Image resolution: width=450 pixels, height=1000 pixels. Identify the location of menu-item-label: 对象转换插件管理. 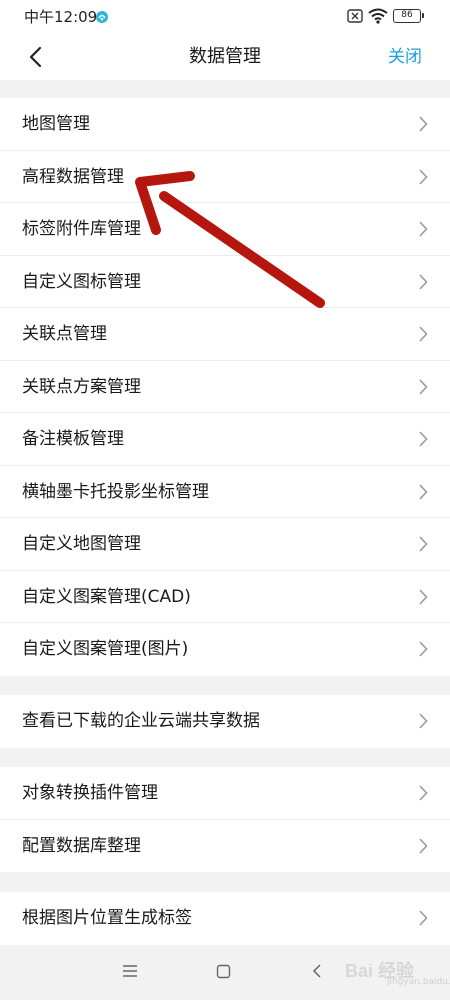
(90, 793).